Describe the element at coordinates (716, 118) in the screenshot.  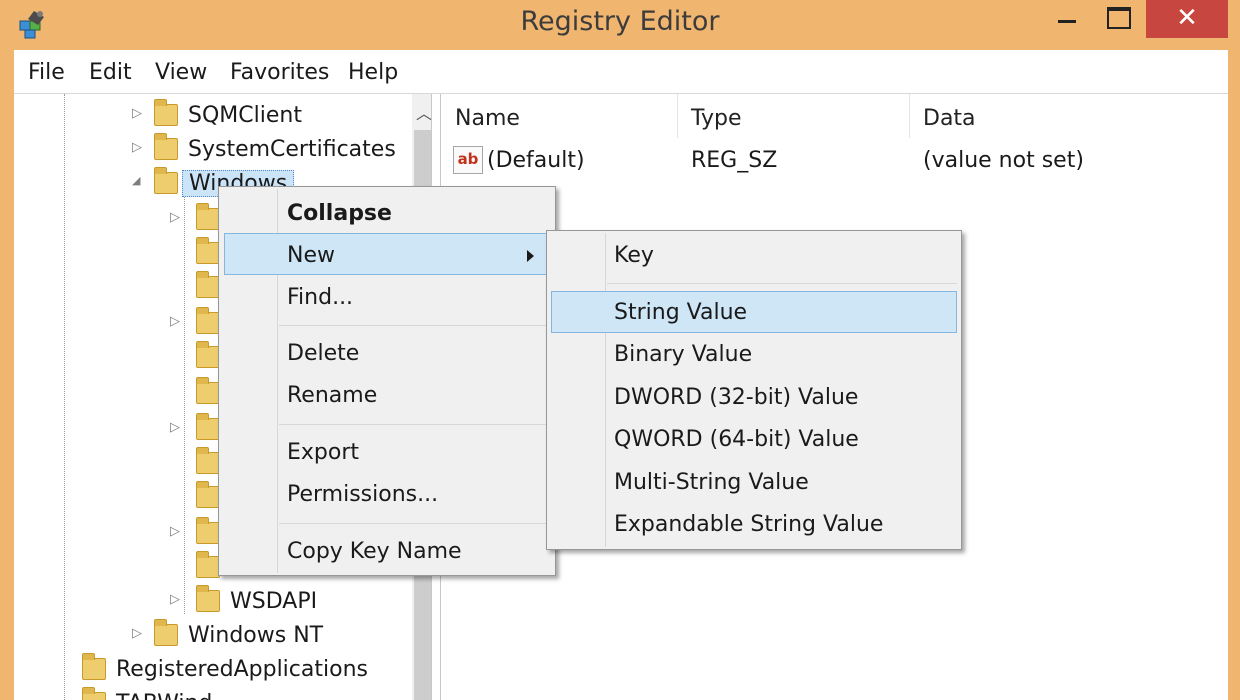
I see `column-header-type: Type` at that location.